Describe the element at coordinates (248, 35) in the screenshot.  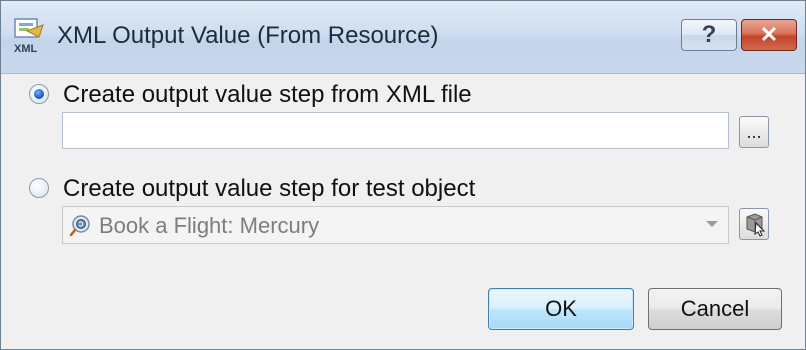
I see `dialog-title: XML Output Value (From Resource)` at that location.